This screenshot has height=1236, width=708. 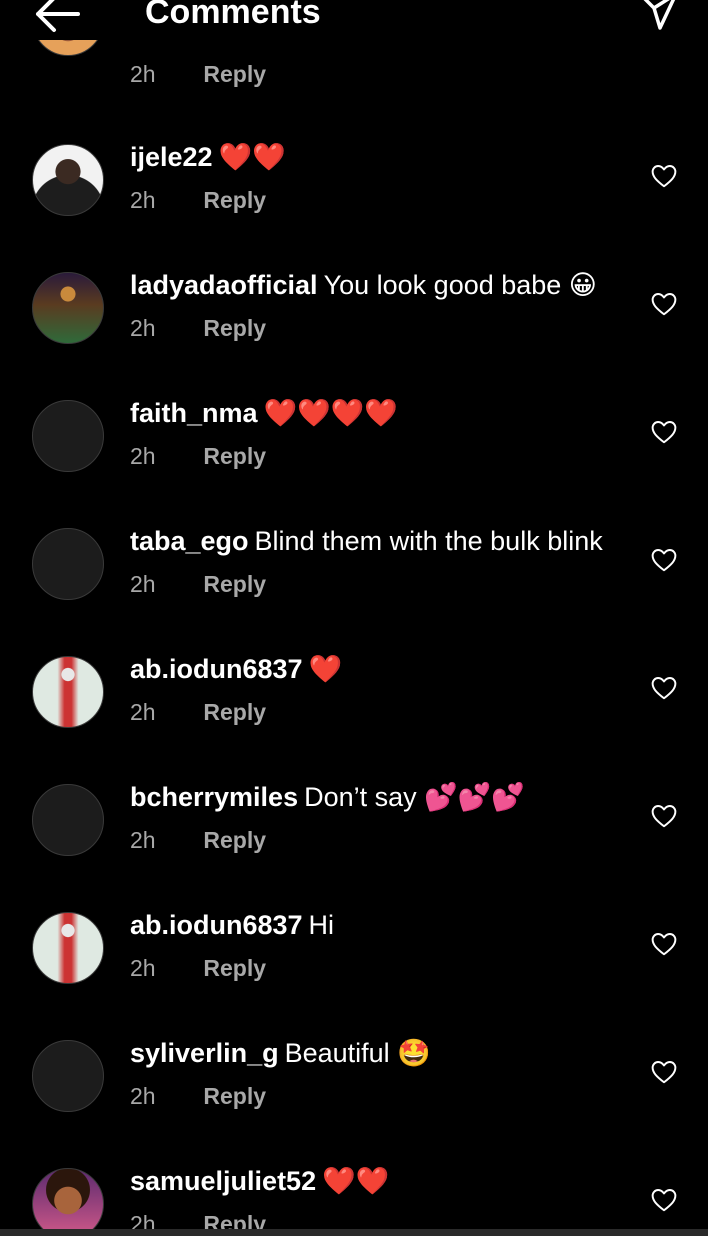 What do you see at coordinates (189, 541) in the screenshot?
I see `comment-username: taba_ego` at bounding box center [189, 541].